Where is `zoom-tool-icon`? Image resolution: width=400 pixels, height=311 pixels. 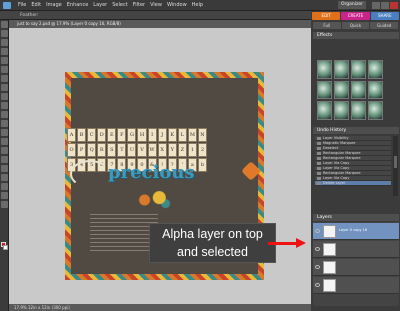 zoom-tool-icon is located at coordinates (4, 33).